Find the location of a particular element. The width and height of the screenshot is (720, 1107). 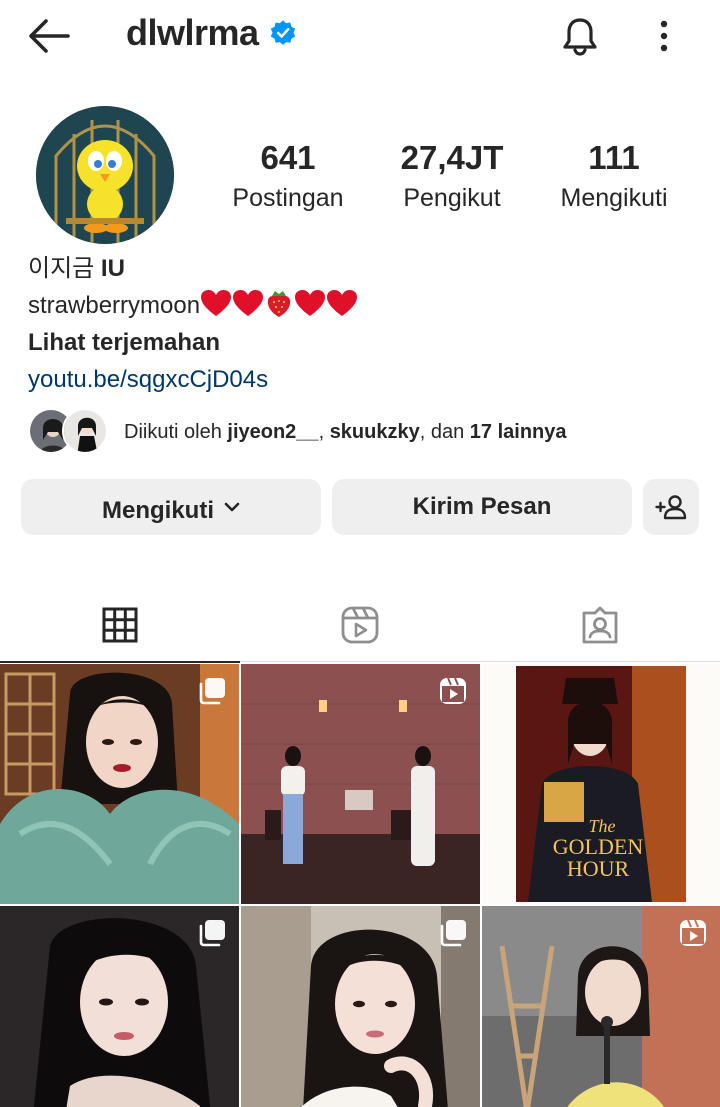

add-user-icon is located at coordinates (671, 507).